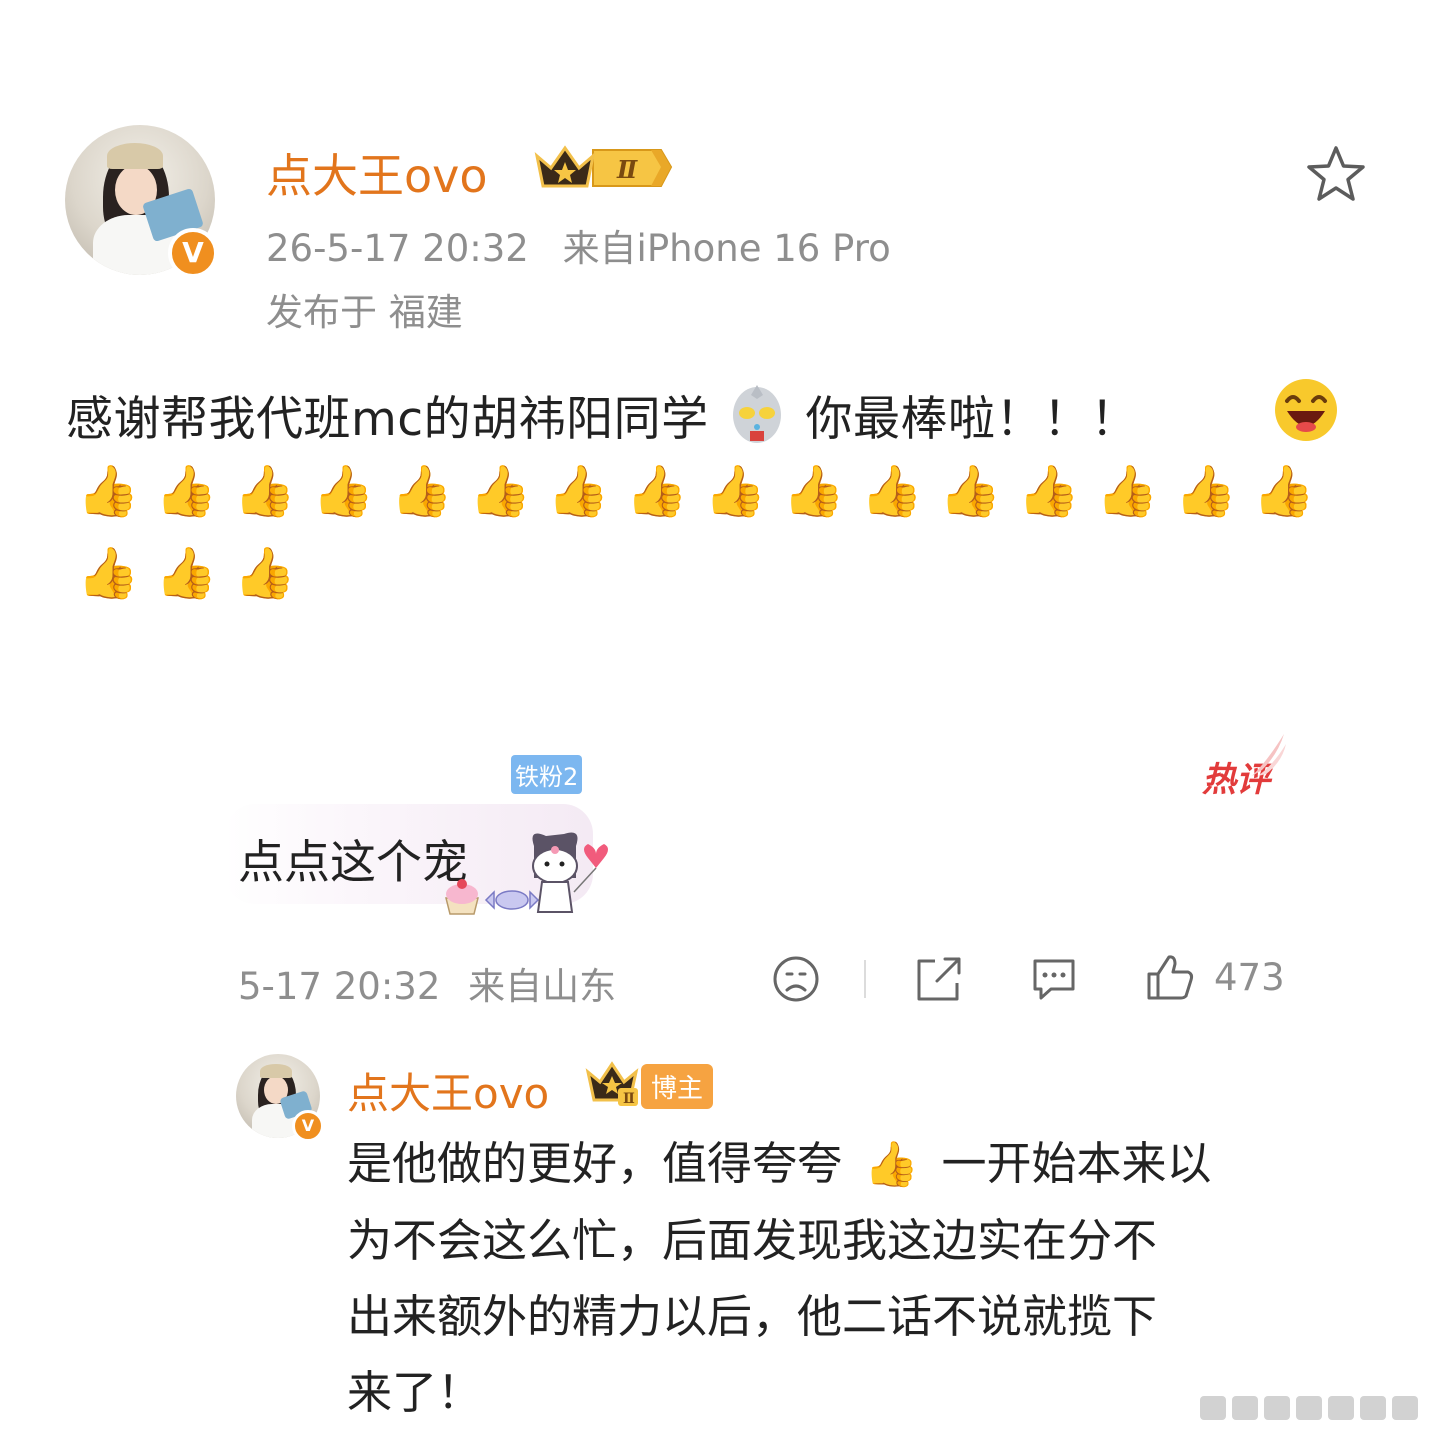 Image resolution: width=1440 pixels, height=1440 pixels. Describe the element at coordinates (1269, 755) in the screenshot. I see `hot-wing-icon` at that location.